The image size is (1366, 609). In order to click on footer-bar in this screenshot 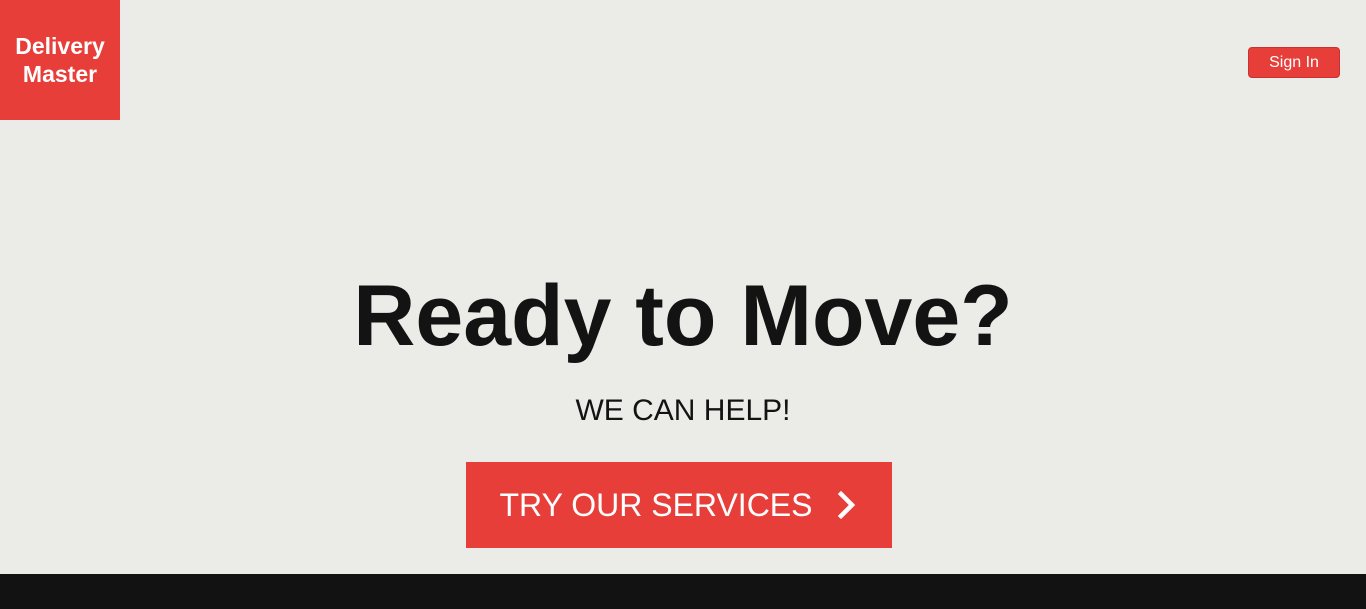, I will do `click(683, 591)`.